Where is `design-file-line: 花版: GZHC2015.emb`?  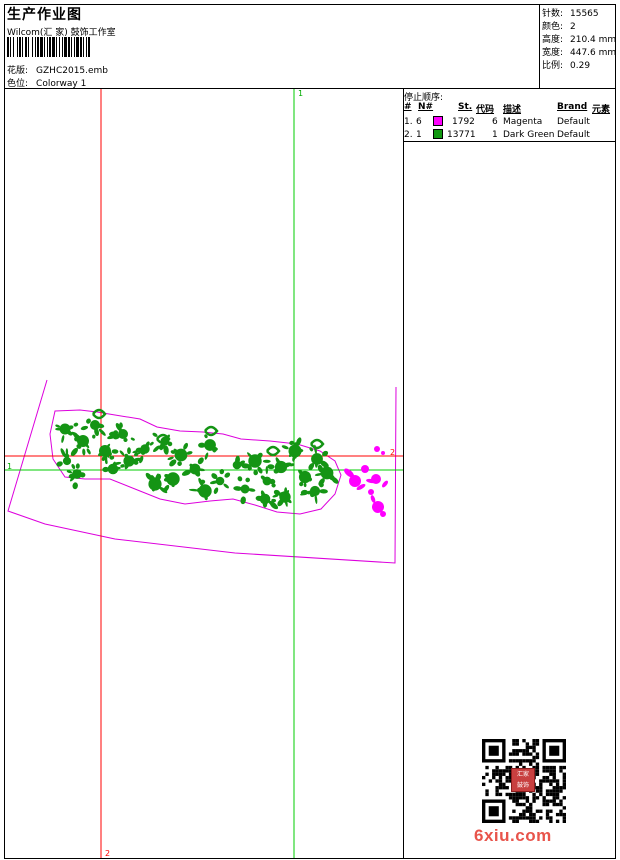 design-file-line: 花版: GZHC2015.emb is located at coordinates (57, 69).